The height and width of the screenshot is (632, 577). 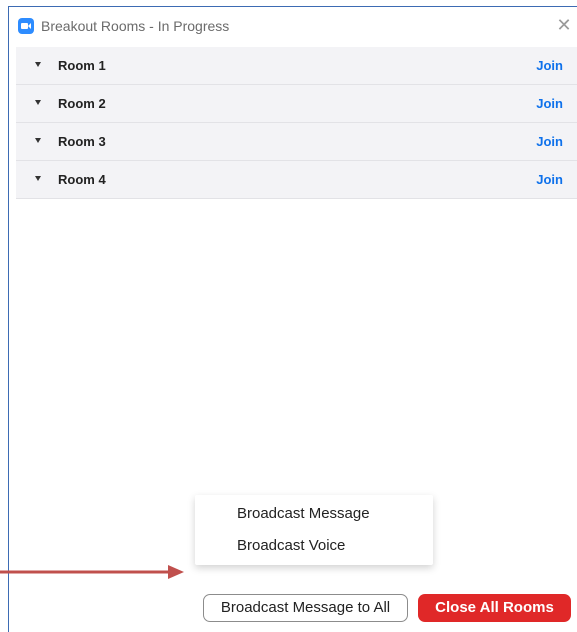 I want to click on room-name: Room 4, so click(x=82, y=179).